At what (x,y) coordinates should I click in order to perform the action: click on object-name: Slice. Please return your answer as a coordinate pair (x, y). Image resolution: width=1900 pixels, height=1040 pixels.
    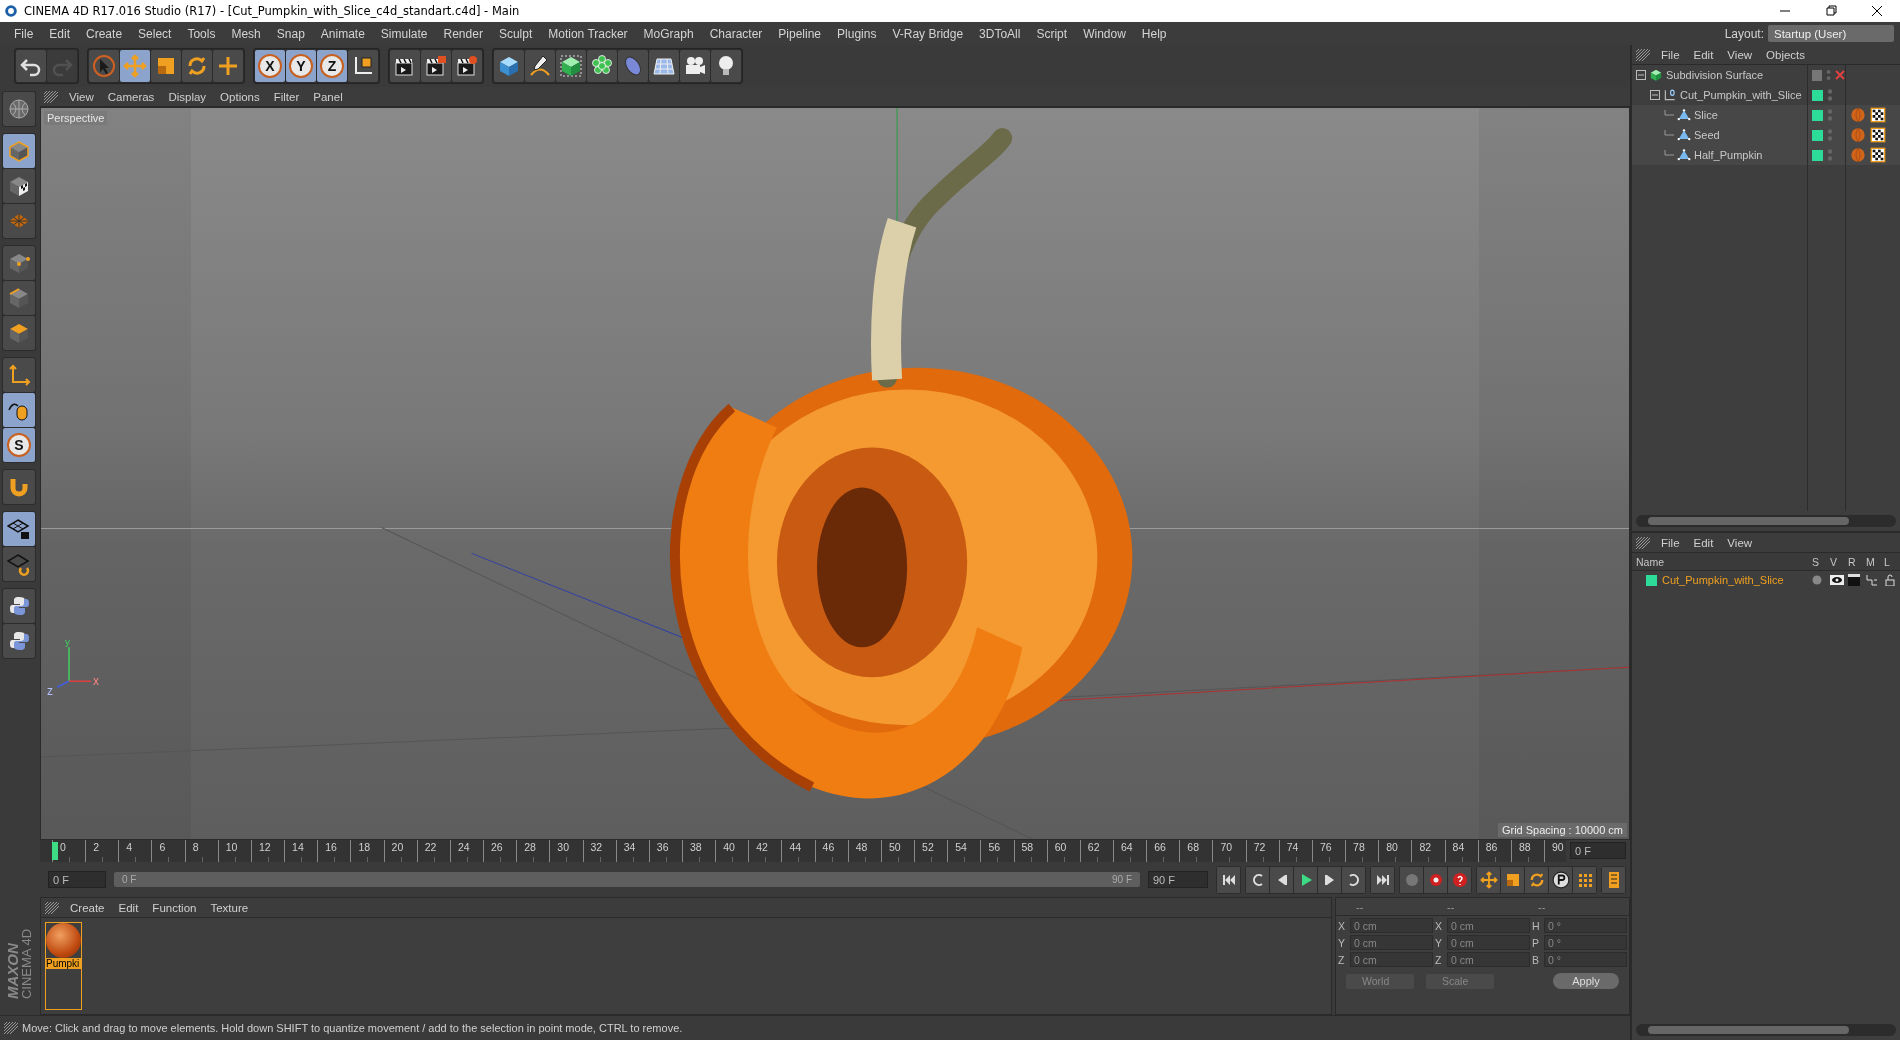
    Looking at the image, I should click on (1706, 115).